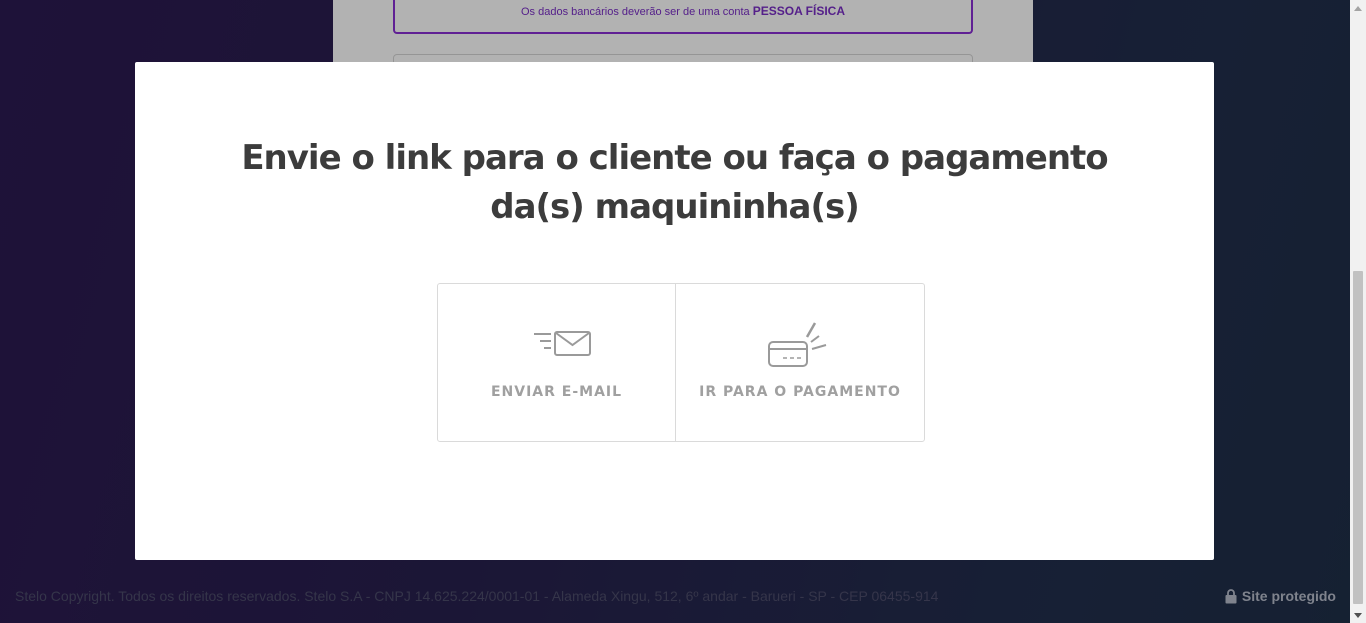  I want to click on options-group: ENVIAR E-MAIL IR PARA O PAGAMENTO, so click(681, 362).